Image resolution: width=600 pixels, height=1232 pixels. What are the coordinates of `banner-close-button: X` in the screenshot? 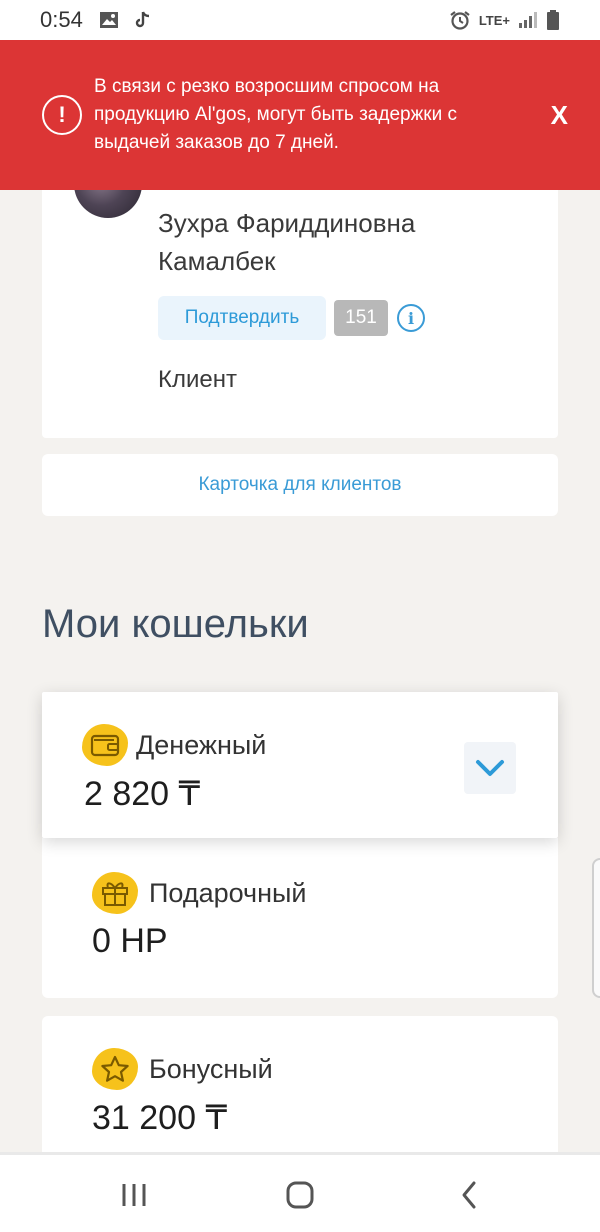 It's located at (559, 115).